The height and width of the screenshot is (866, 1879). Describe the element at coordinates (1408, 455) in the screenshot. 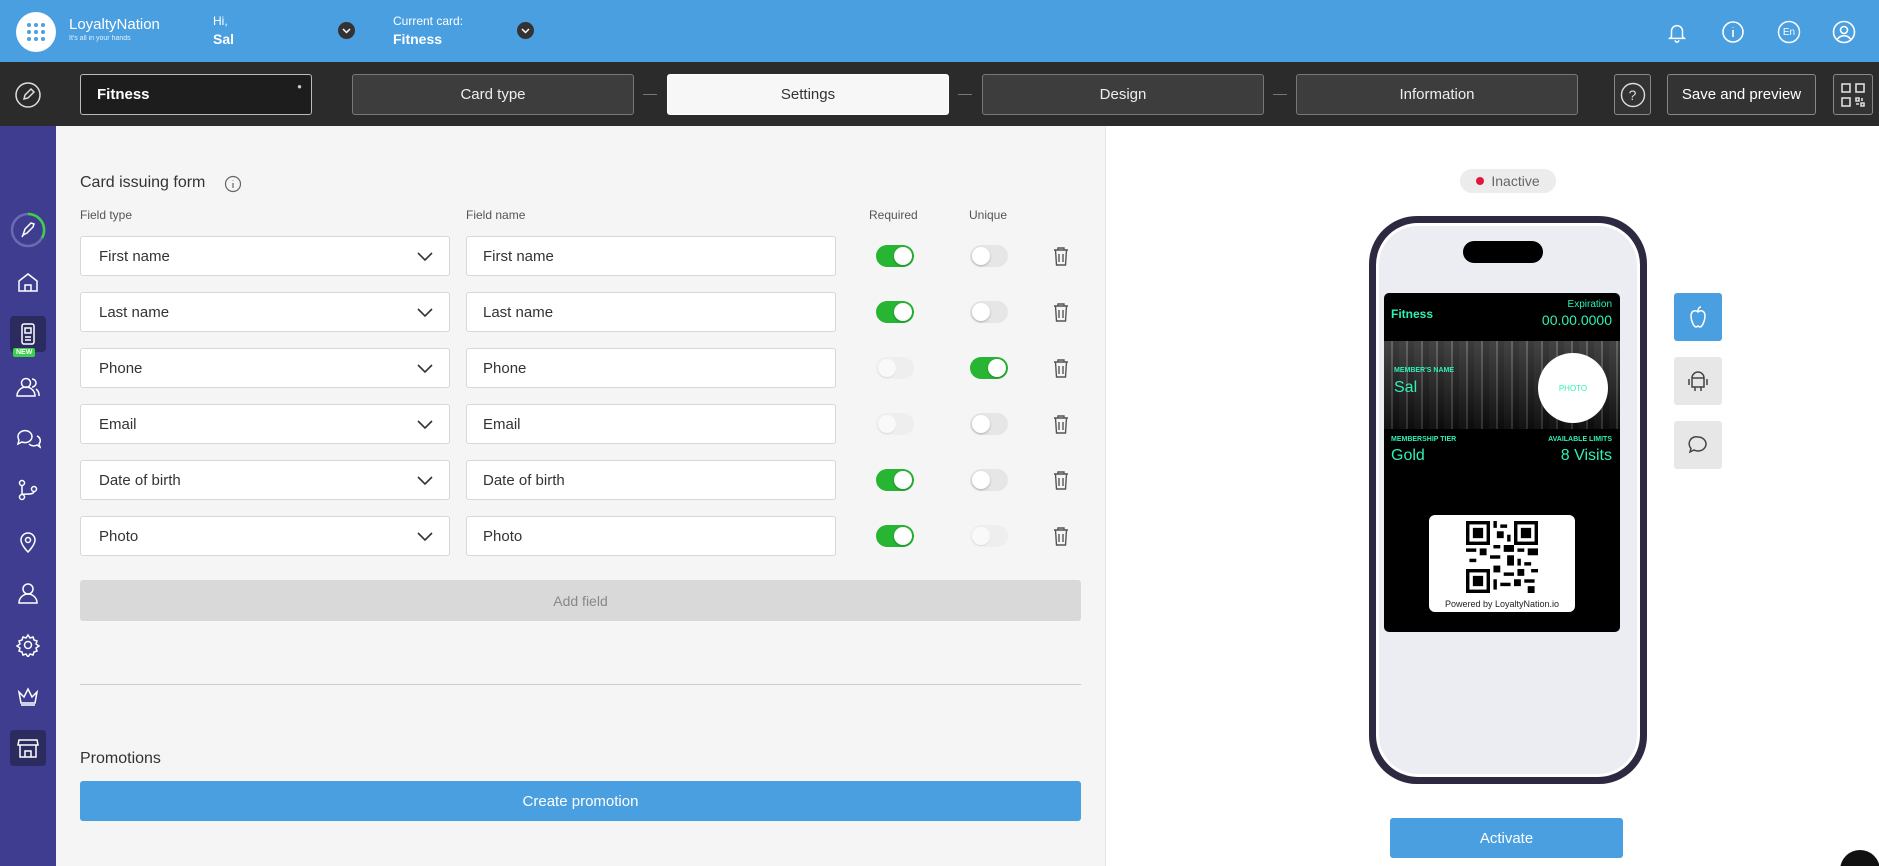

I see `pass-tier-value: Gold` at that location.